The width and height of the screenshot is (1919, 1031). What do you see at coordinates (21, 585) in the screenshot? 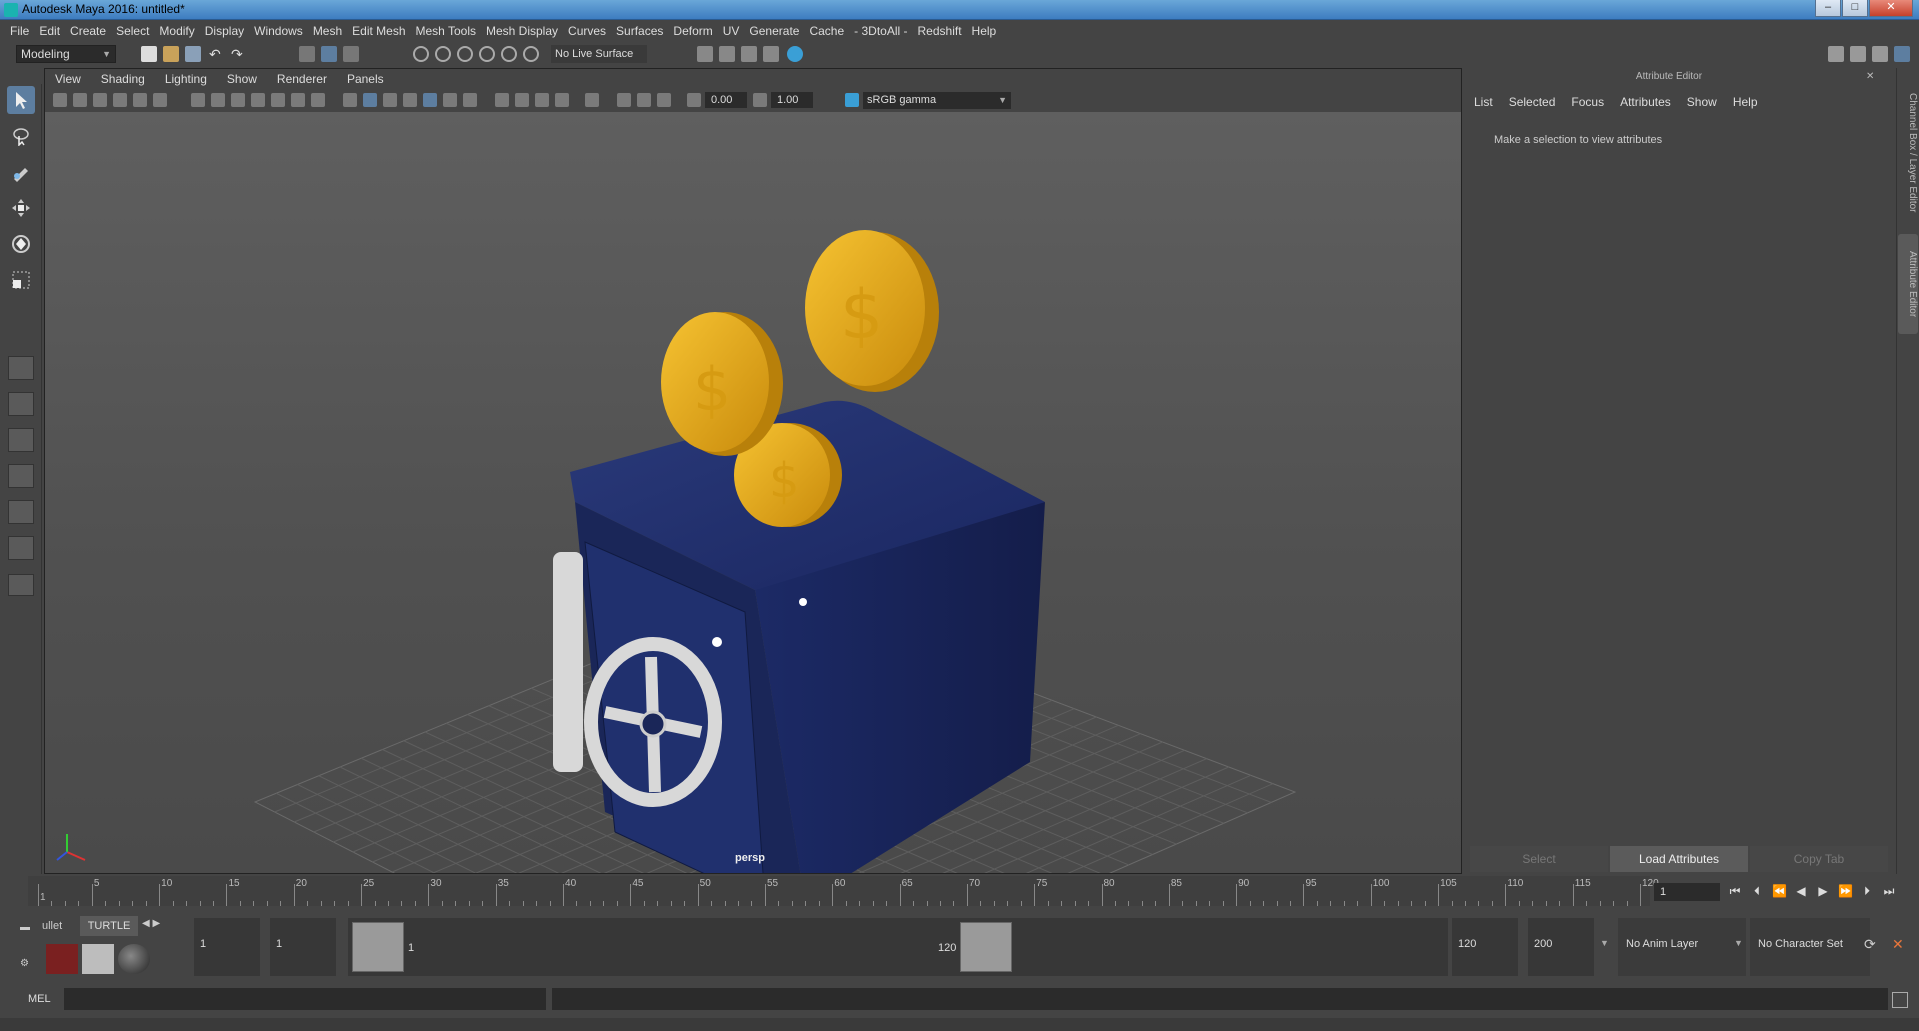
I see `layout-options-icon` at bounding box center [21, 585].